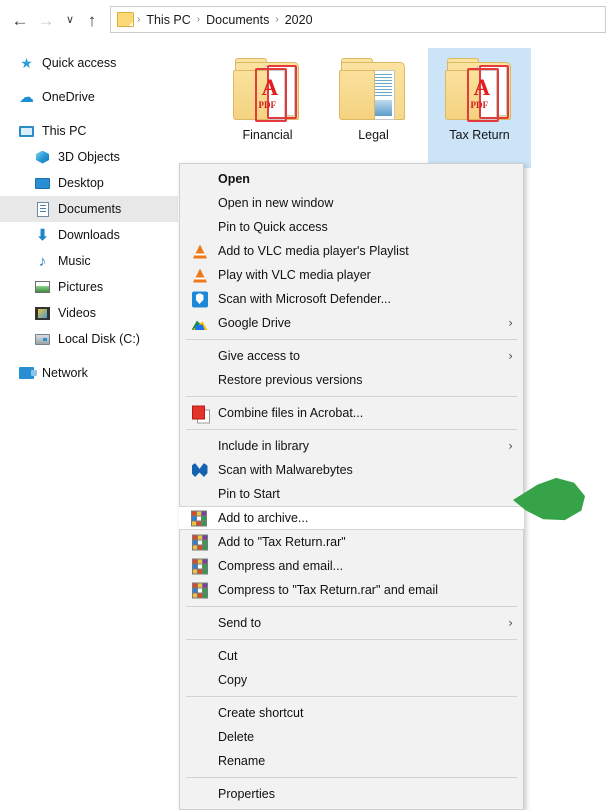 The image size is (612, 810). Describe the element at coordinates (233, 680) in the screenshot. I see `menu-item-label: Copy` at that location.